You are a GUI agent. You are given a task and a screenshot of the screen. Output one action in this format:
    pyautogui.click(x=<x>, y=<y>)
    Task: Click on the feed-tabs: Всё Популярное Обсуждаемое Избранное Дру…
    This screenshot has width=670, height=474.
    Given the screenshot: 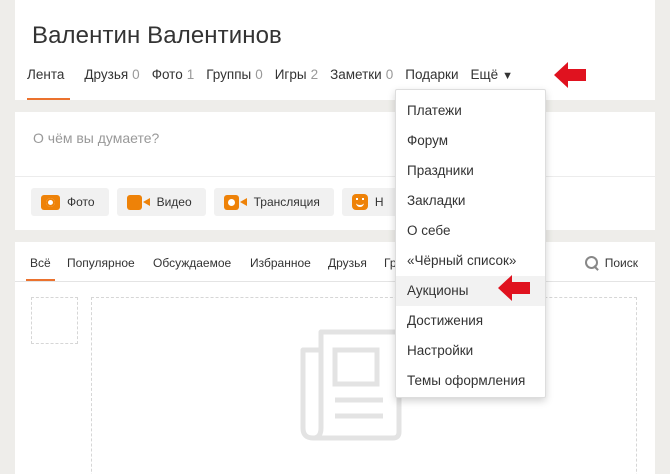 What is the action you would take?
    pyautogui.click(x=335, y=262)
    